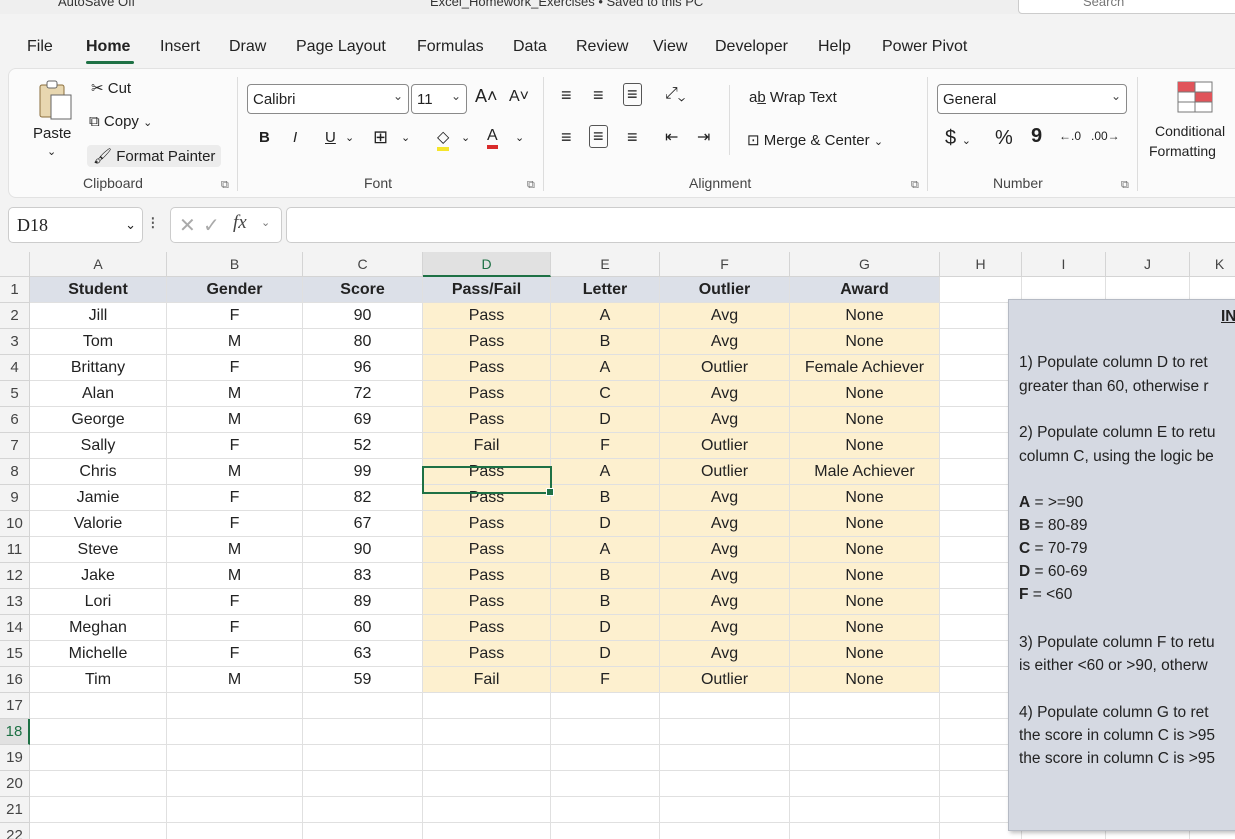 Image resolution: width=1235 pixels, height=839 pixels. What do you see at coordinates (15, 394) in the screenshot?
I see `row-header: 5` at bounding box center [15, 394].